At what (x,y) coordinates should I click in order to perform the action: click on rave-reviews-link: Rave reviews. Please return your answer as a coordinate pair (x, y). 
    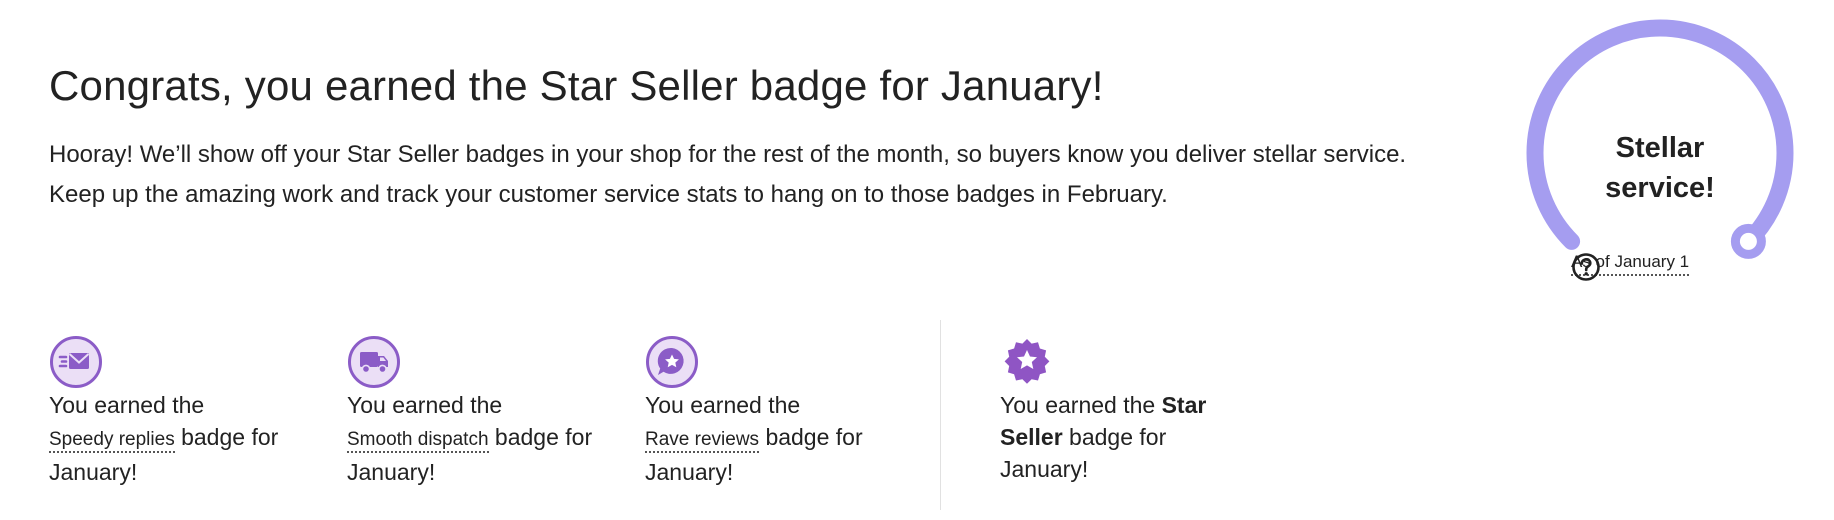
    Looking at the image, I should click on (702, 441).